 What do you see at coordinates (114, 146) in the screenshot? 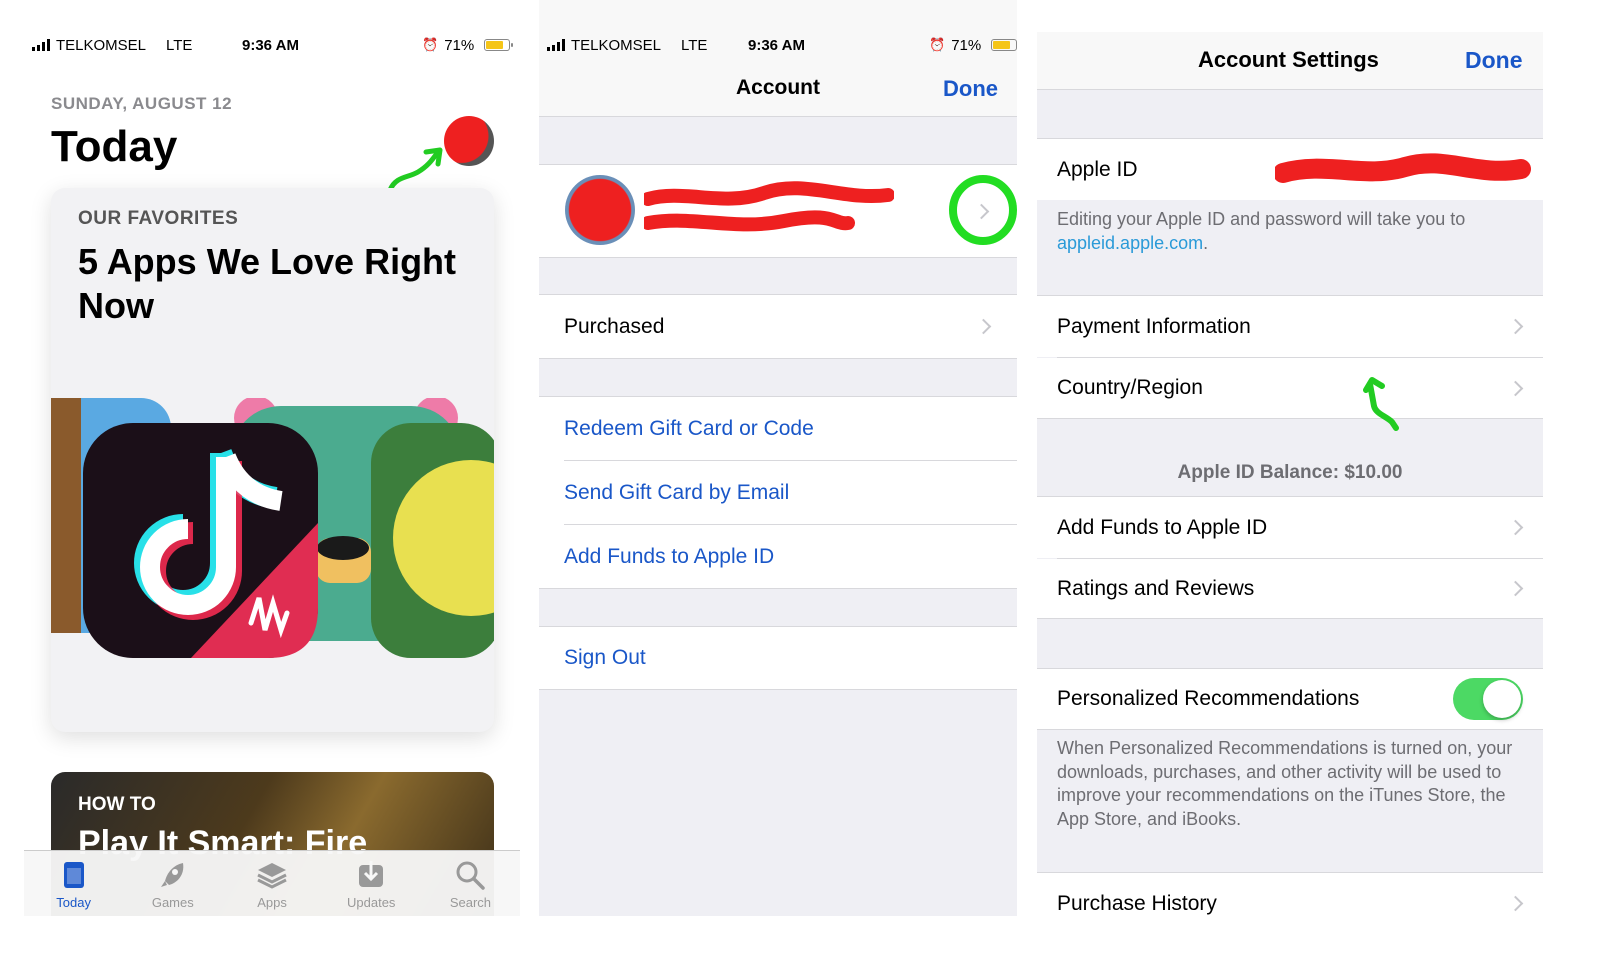
I see `page-title: Today` at bounding box center [114, 146].